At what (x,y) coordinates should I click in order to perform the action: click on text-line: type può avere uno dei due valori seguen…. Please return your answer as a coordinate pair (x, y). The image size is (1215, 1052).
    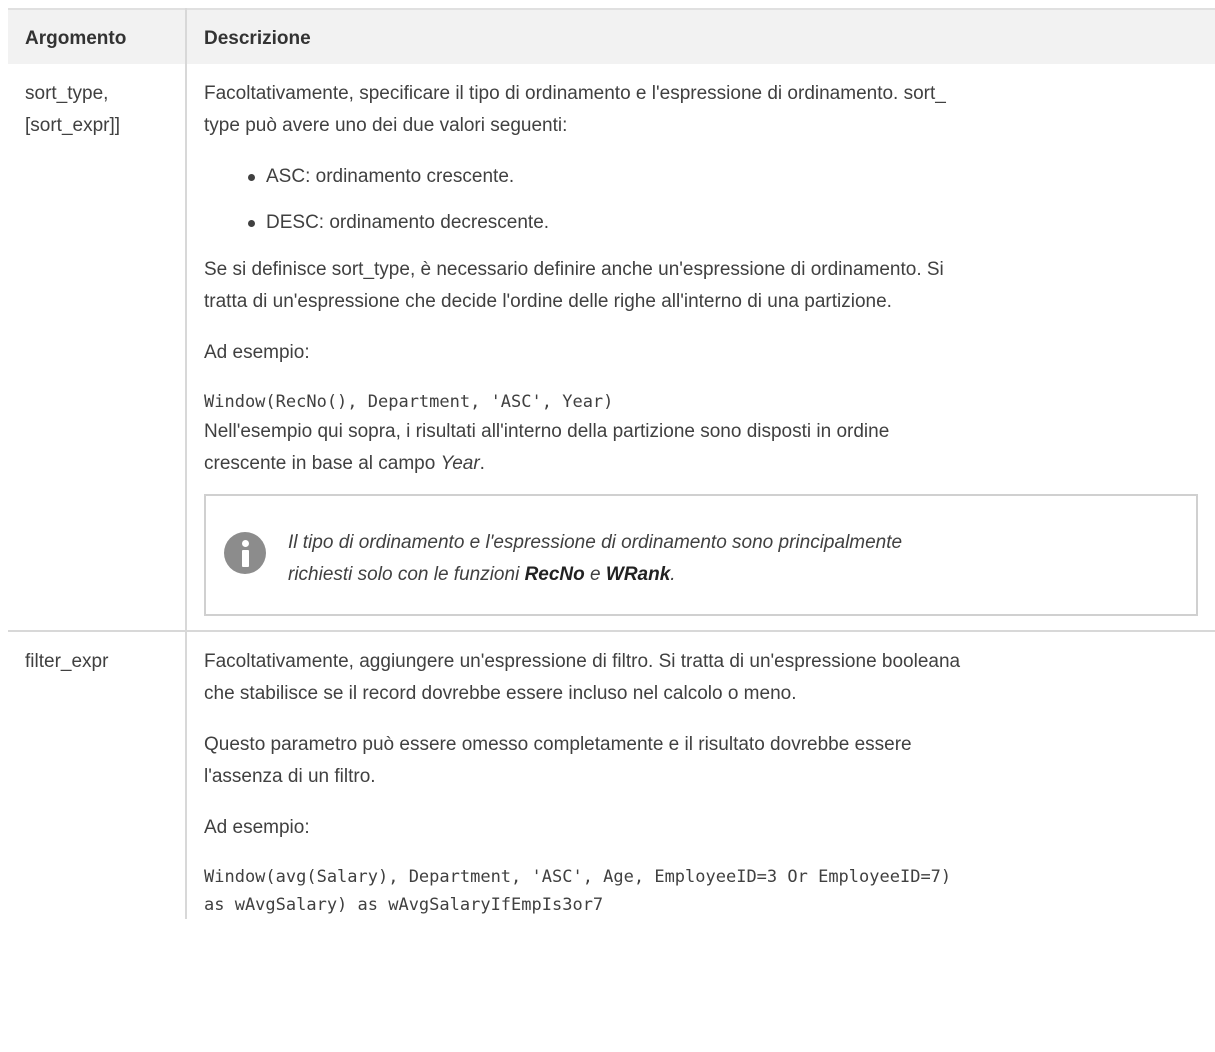
    Looking at the image, I should click on (386, 125).